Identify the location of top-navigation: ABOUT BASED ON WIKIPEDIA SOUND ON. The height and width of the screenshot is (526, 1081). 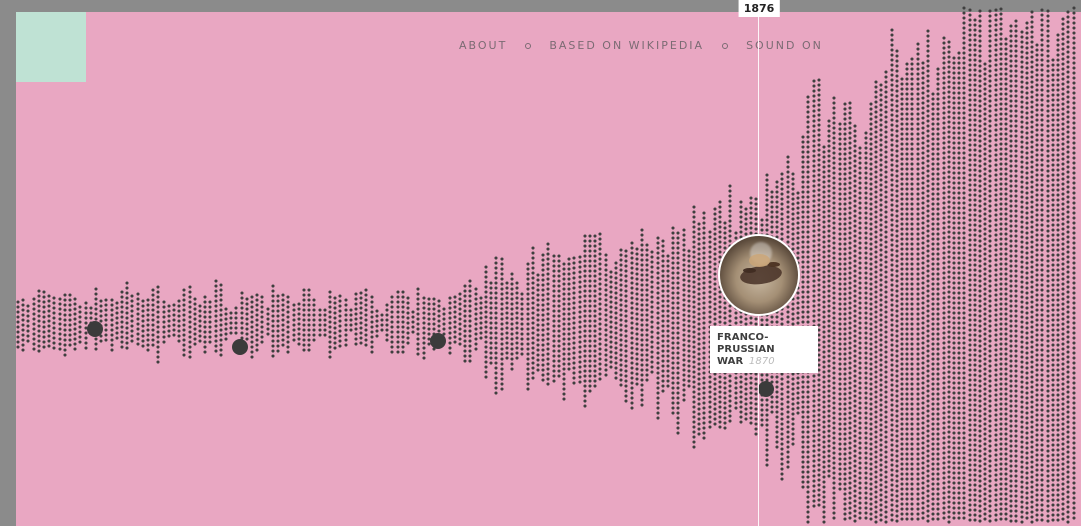
(641, 45).